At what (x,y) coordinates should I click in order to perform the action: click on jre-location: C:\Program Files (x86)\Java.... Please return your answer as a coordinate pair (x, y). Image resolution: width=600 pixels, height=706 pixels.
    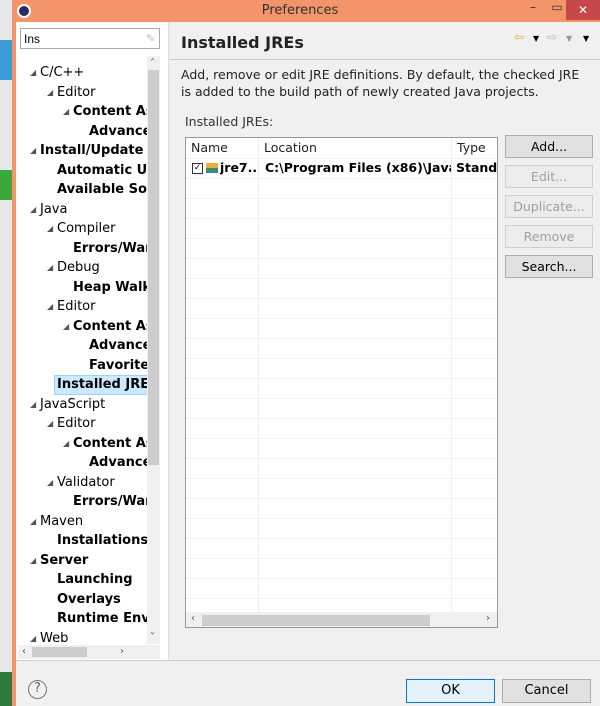
    Looking at the image, I should click on (358, 168).